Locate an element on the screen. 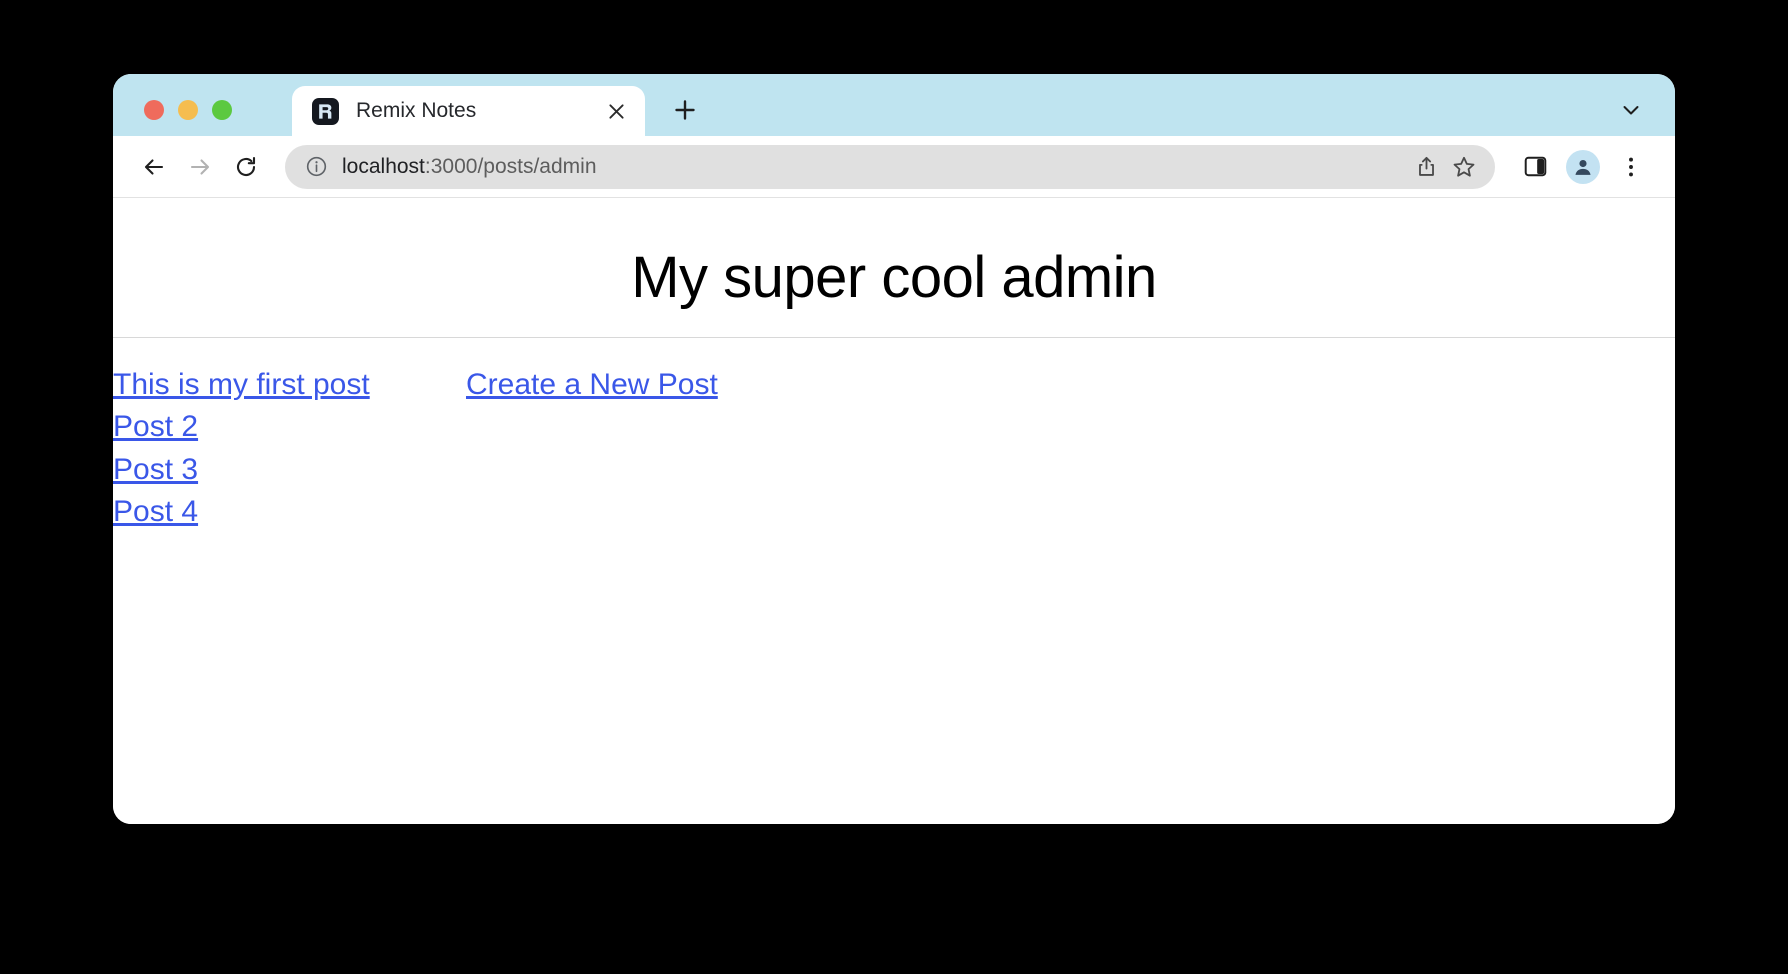 This screenshot has height=974, width=1788. address-bar: localhost:3000/posts/admin is located at coordinates (890, 166).